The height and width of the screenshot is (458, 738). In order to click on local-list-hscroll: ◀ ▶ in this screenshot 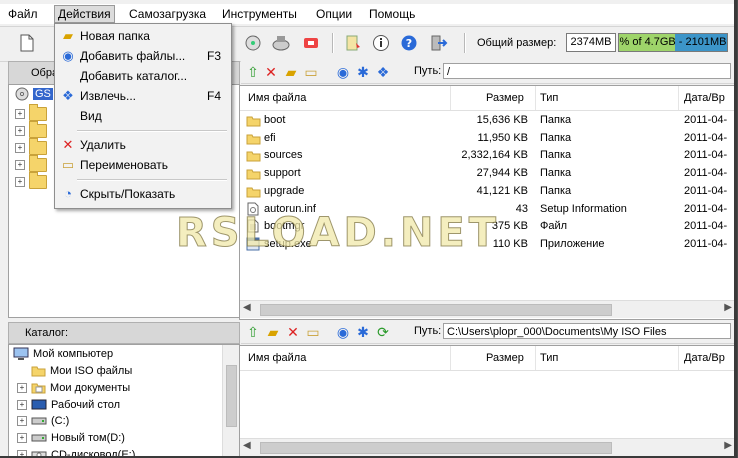, I will do `click(487, 447)`.